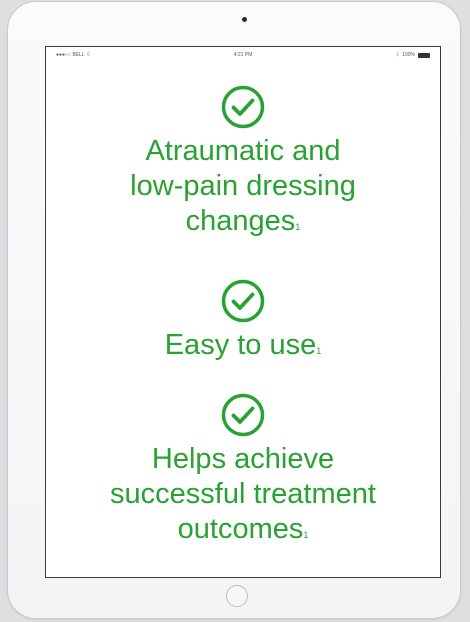 The width and height of the screenshot is (470, 622). I want to click on benefit-line: low-pain dressing, so click(243, 186).